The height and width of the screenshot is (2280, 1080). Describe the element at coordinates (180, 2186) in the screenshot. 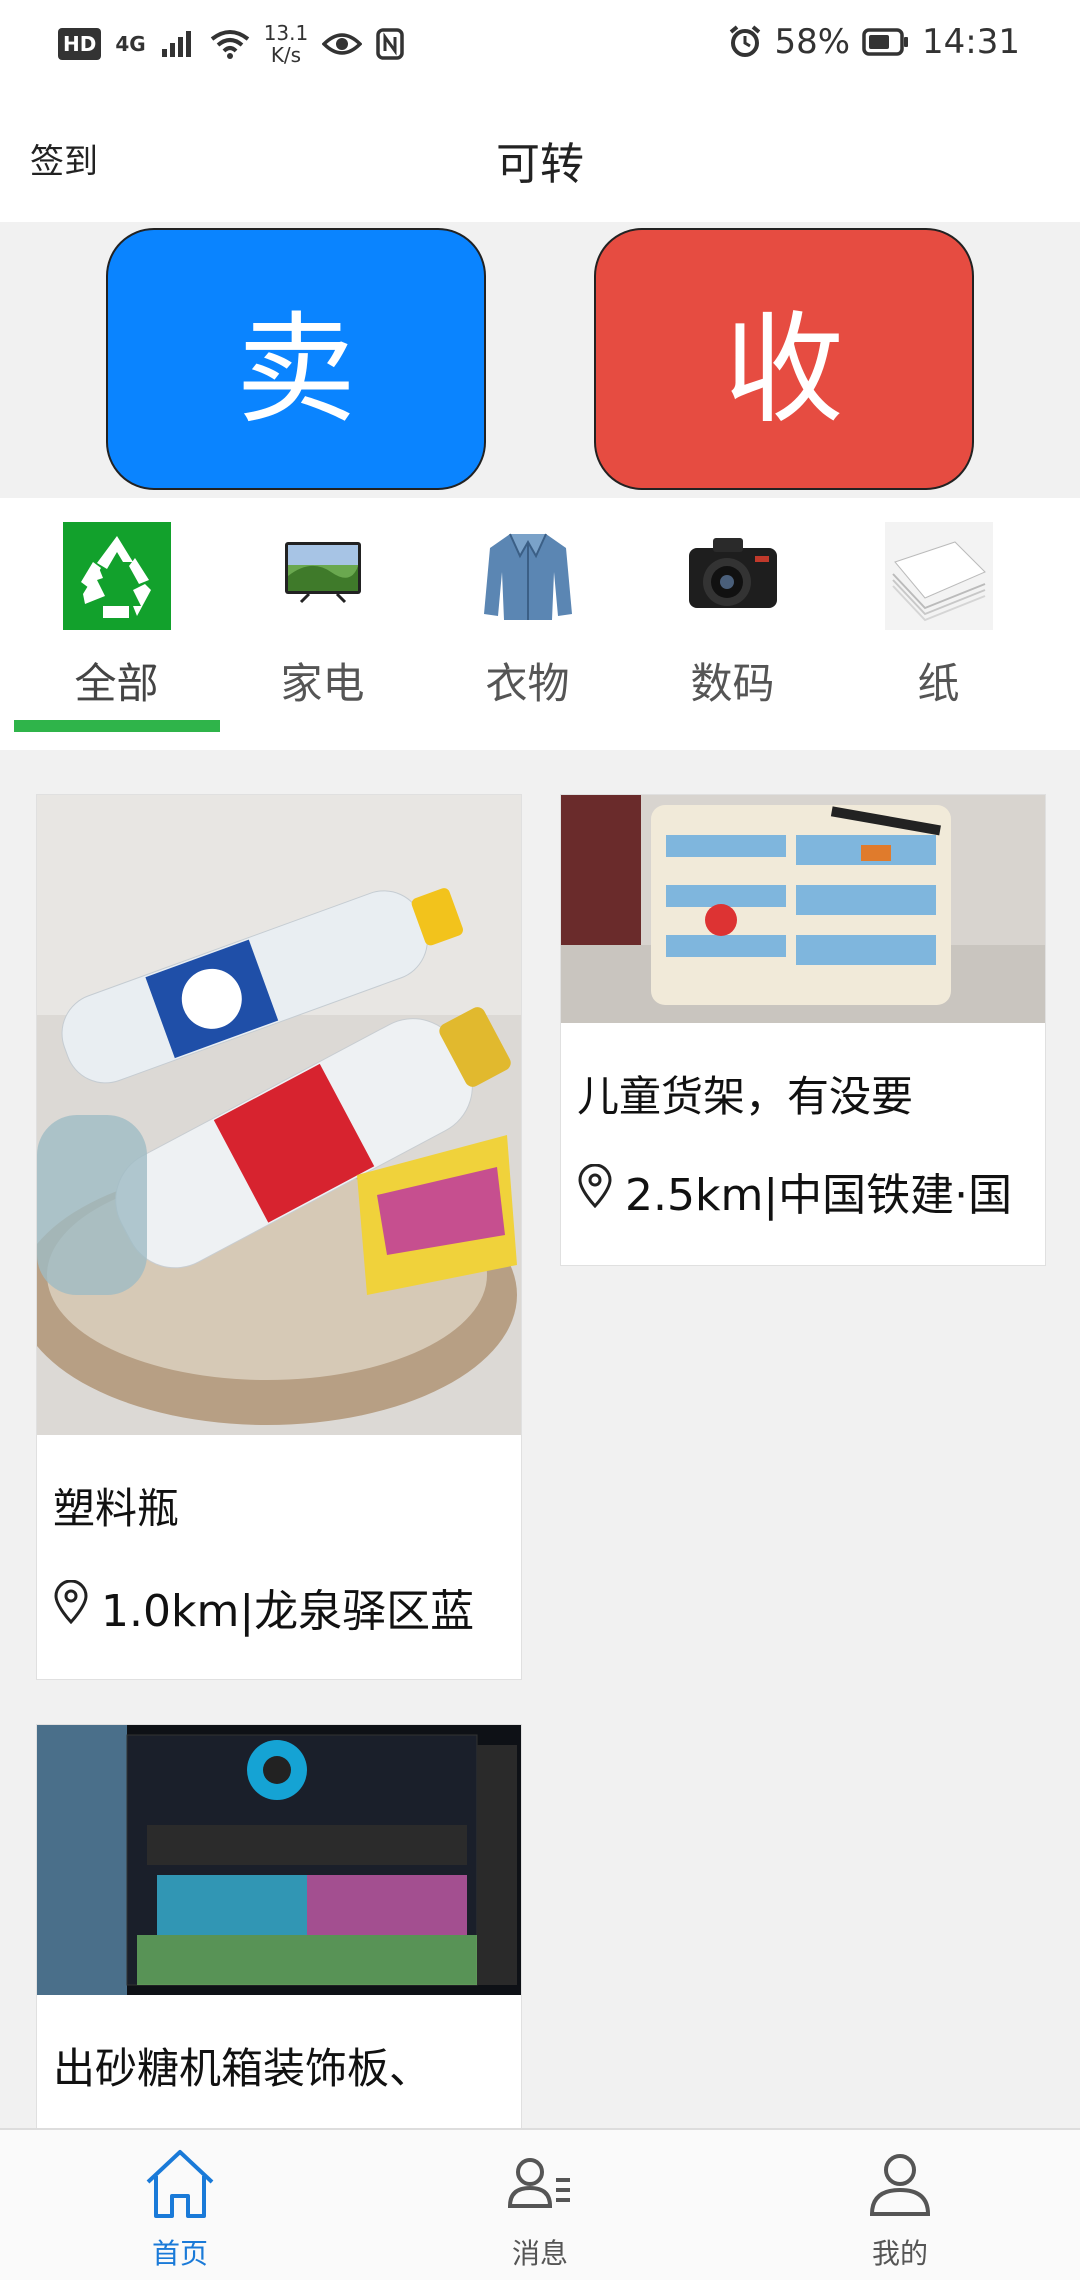

I see `home-icon` at that location.